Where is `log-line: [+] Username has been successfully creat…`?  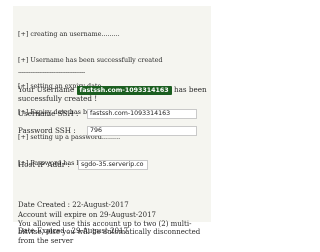
log-line: [+] Username has been successfully creat… is located at coordinates (90, 59).